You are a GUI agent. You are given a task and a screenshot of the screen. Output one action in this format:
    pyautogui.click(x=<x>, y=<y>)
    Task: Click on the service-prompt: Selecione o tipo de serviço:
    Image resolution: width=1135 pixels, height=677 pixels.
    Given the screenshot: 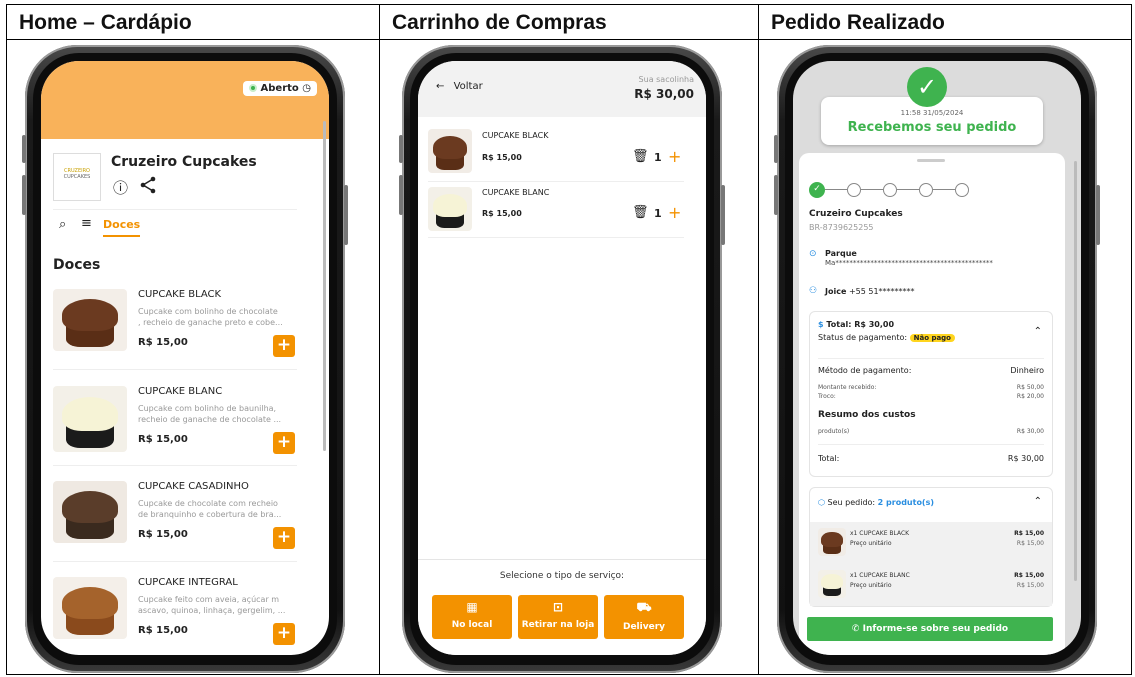 What is the action you would take?
    pyautogui.click(x=562, y=576)
    